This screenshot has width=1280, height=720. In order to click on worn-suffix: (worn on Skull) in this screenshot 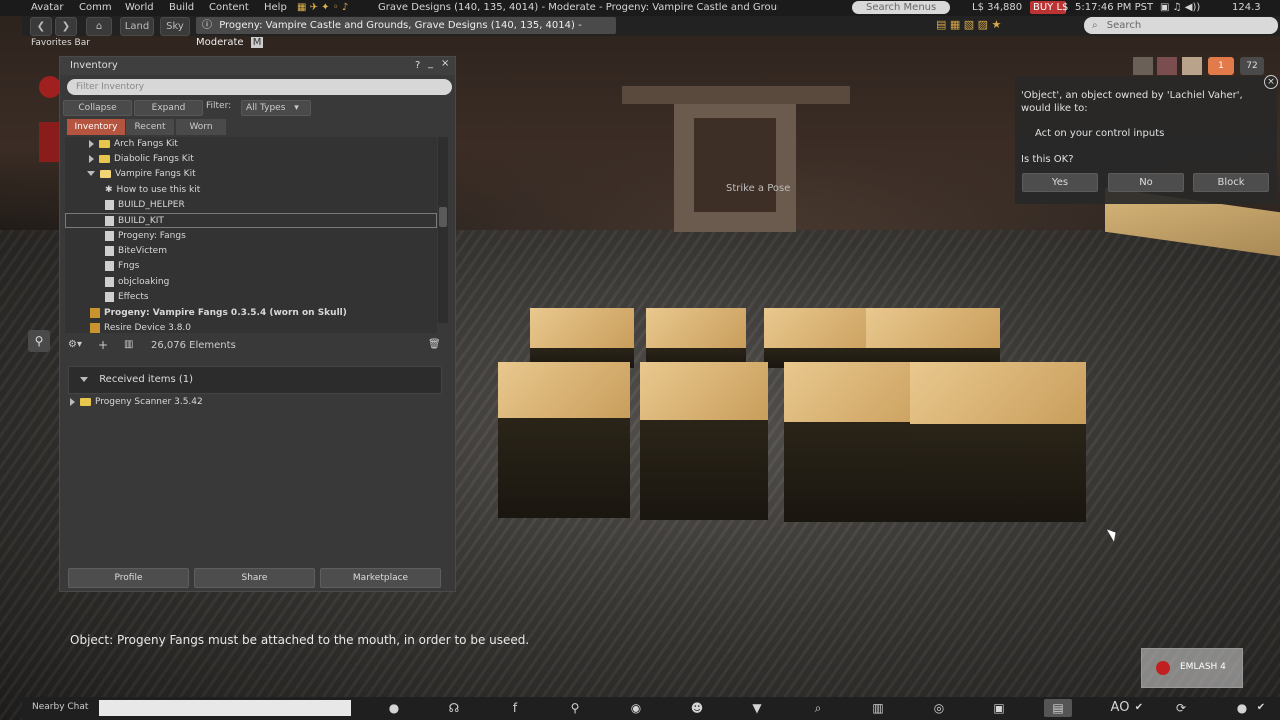, I will do `click(306, 313)`.